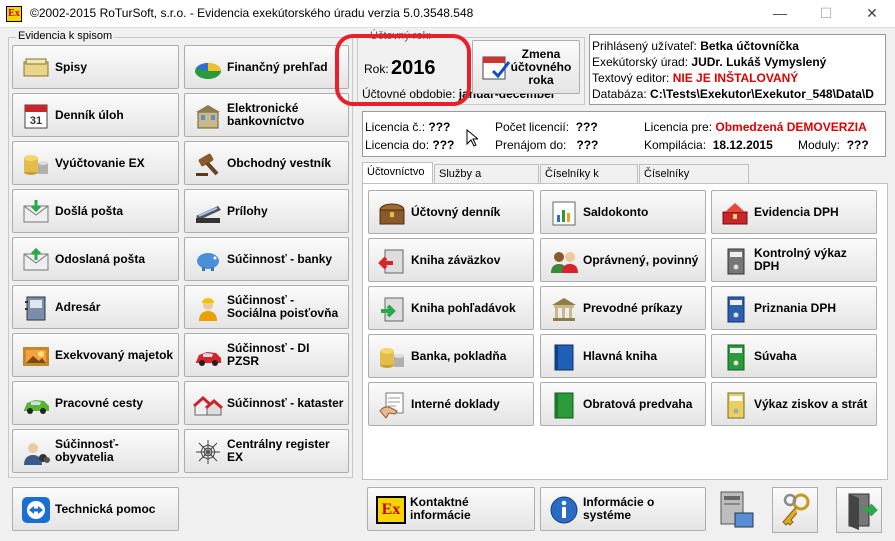 Image resolution: width=895 pixels, height=541 pixels. I want to click on sucinnost-obyvatelia-button: Súčinnosť- obyvatelia, so click(95, 451).